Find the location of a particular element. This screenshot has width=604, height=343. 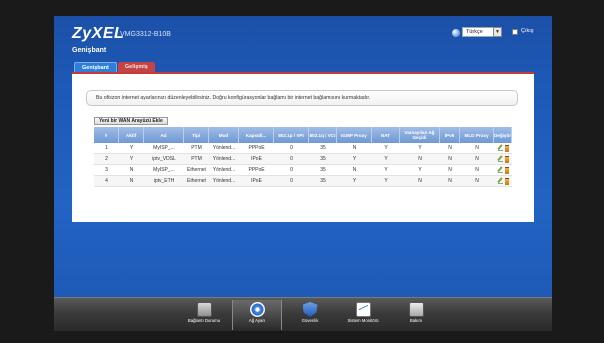

dock-label: Güvenlik is located at coordinates (310, 320).